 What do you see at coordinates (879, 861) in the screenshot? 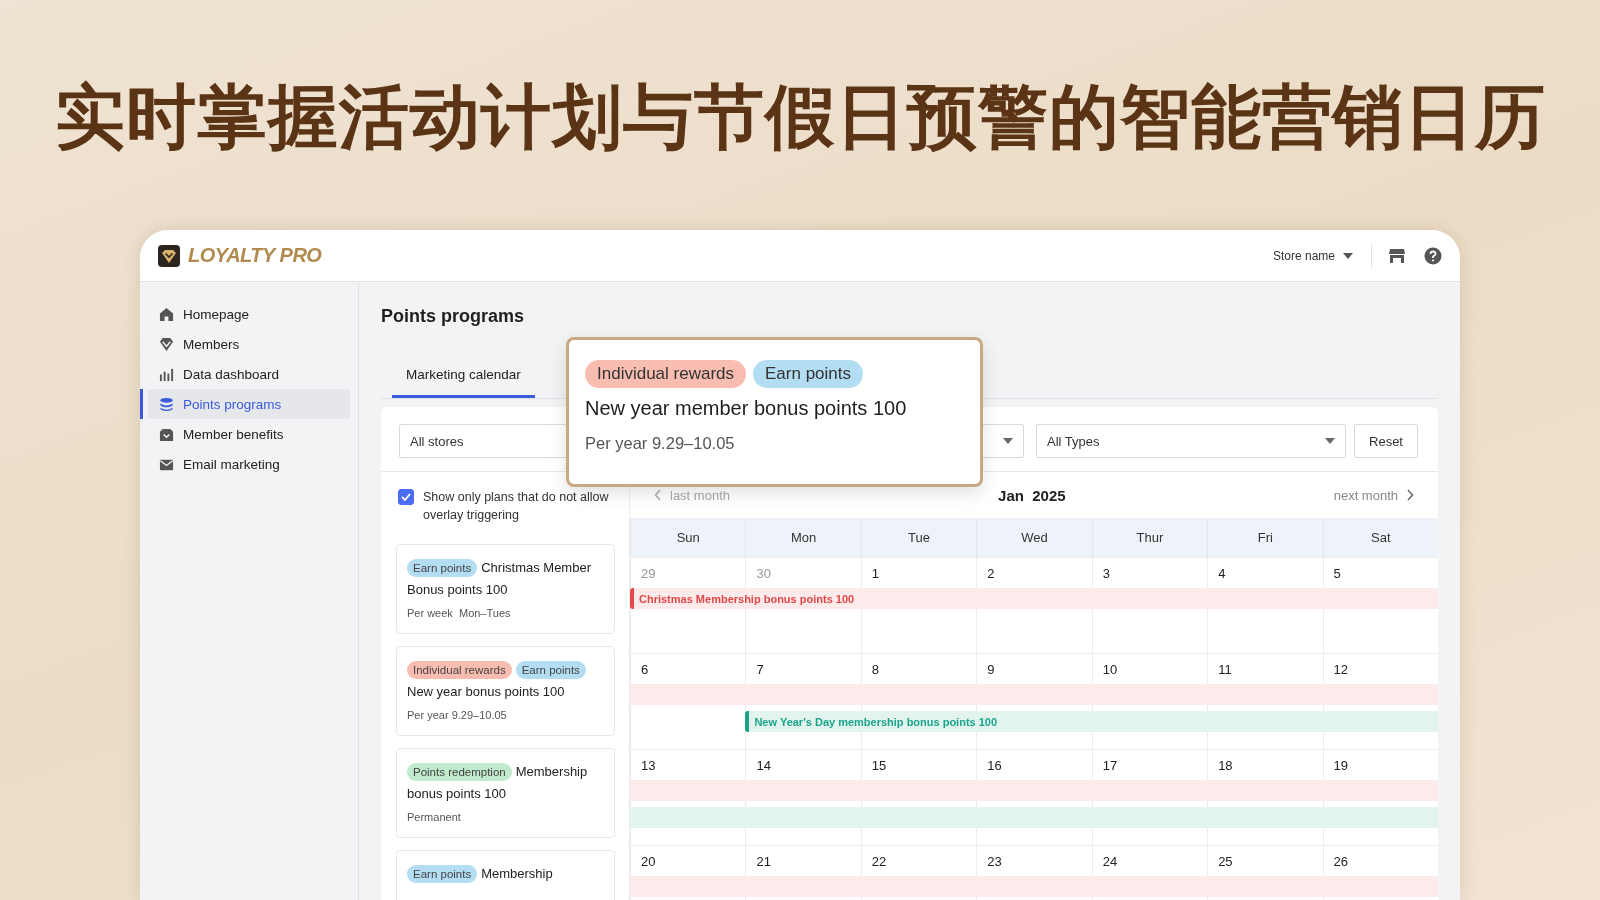
I see `day-number: 22` at bounding box center [879, 861].